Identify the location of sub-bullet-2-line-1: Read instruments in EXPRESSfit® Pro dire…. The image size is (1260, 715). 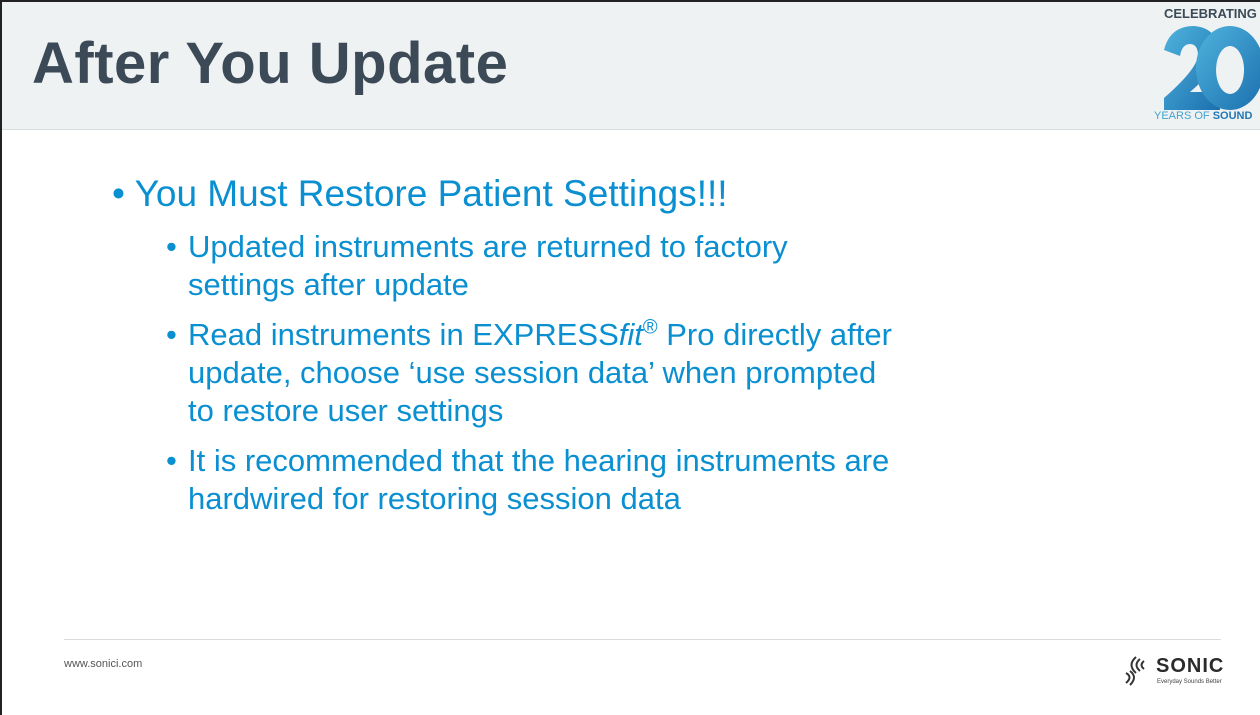
(540, 334).